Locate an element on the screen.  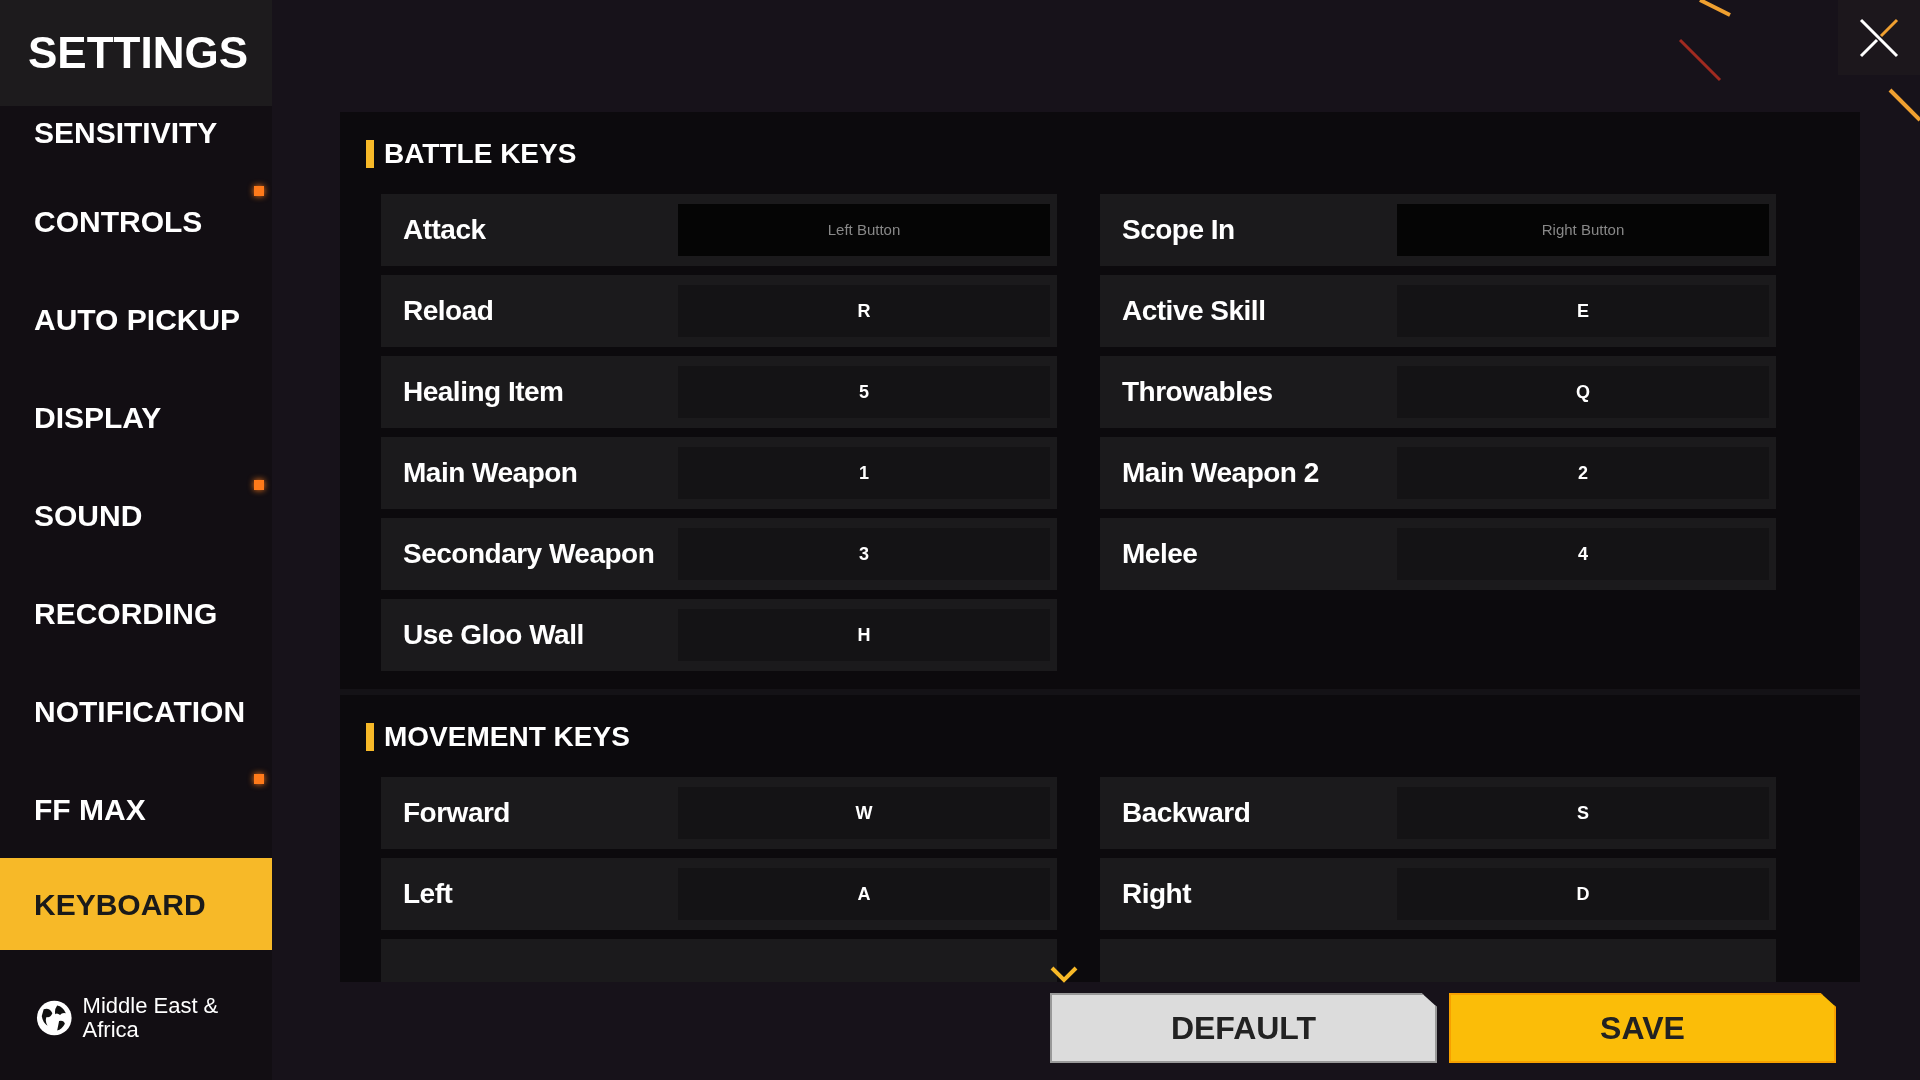
key-binding-field: S is located at coordinates (1583, 813).